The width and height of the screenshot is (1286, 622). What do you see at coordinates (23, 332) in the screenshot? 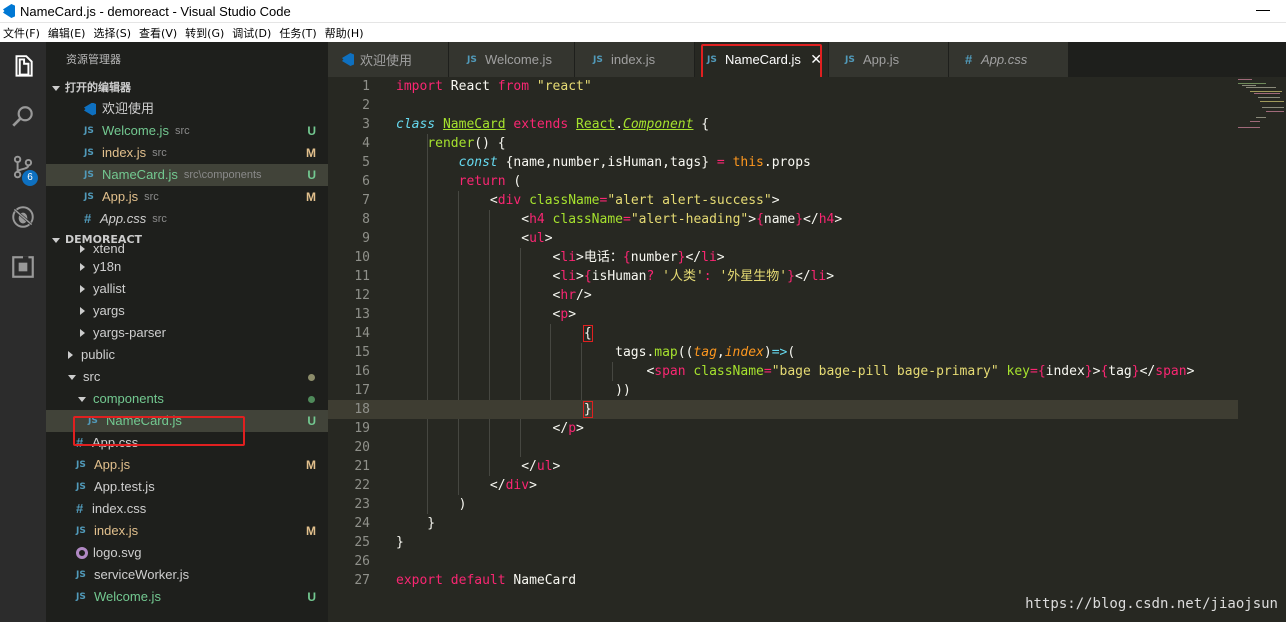
I see `activity-bar: 6` at bounding box center [23, 332].